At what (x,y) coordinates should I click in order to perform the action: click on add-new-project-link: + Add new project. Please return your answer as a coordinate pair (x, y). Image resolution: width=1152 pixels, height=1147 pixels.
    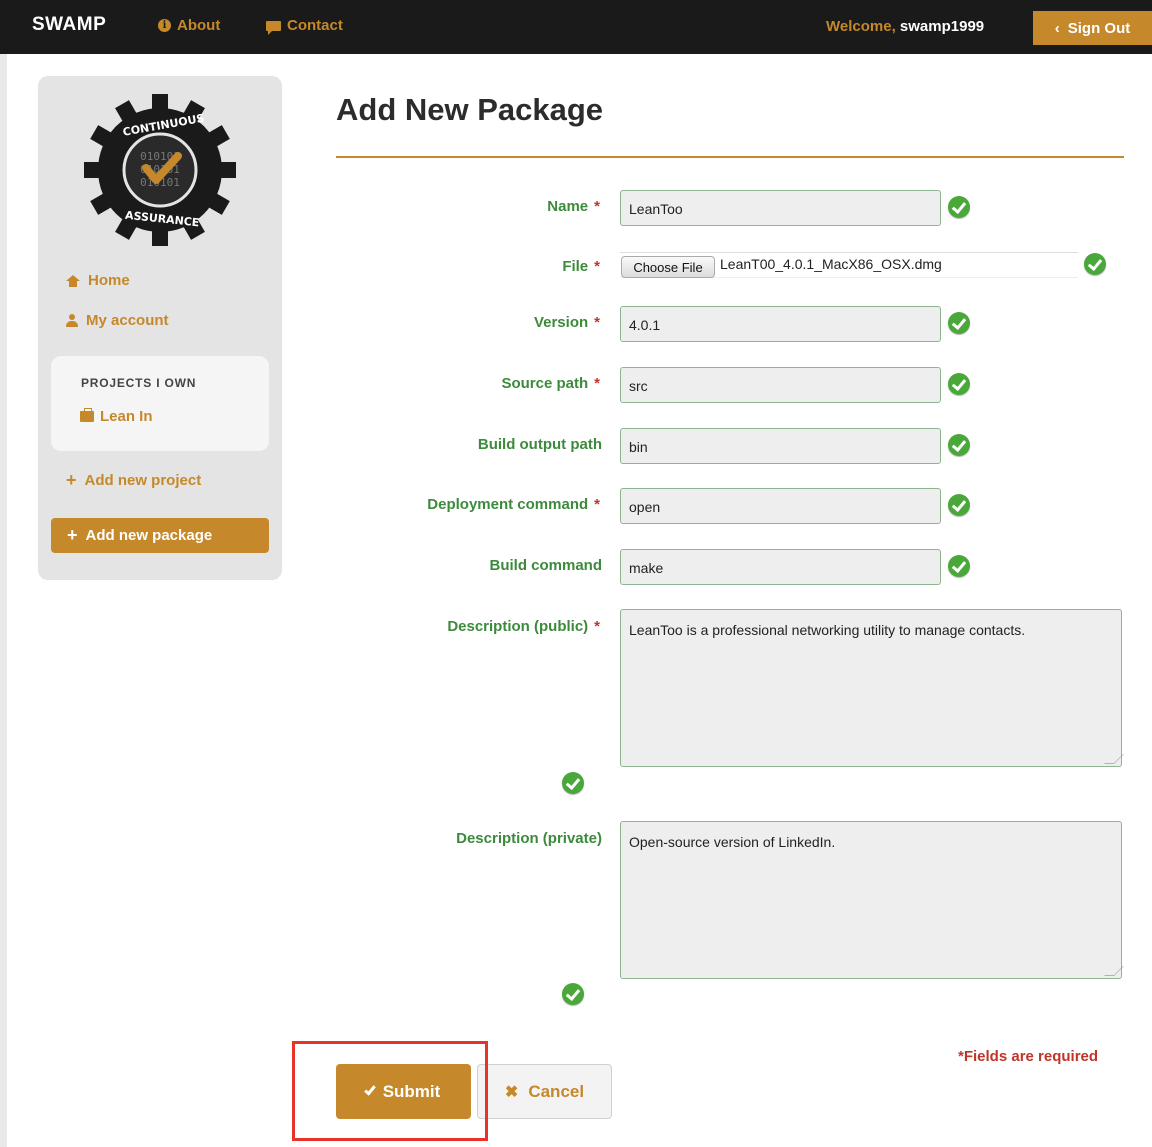
    Looking at the image, I should click on (134, 480).